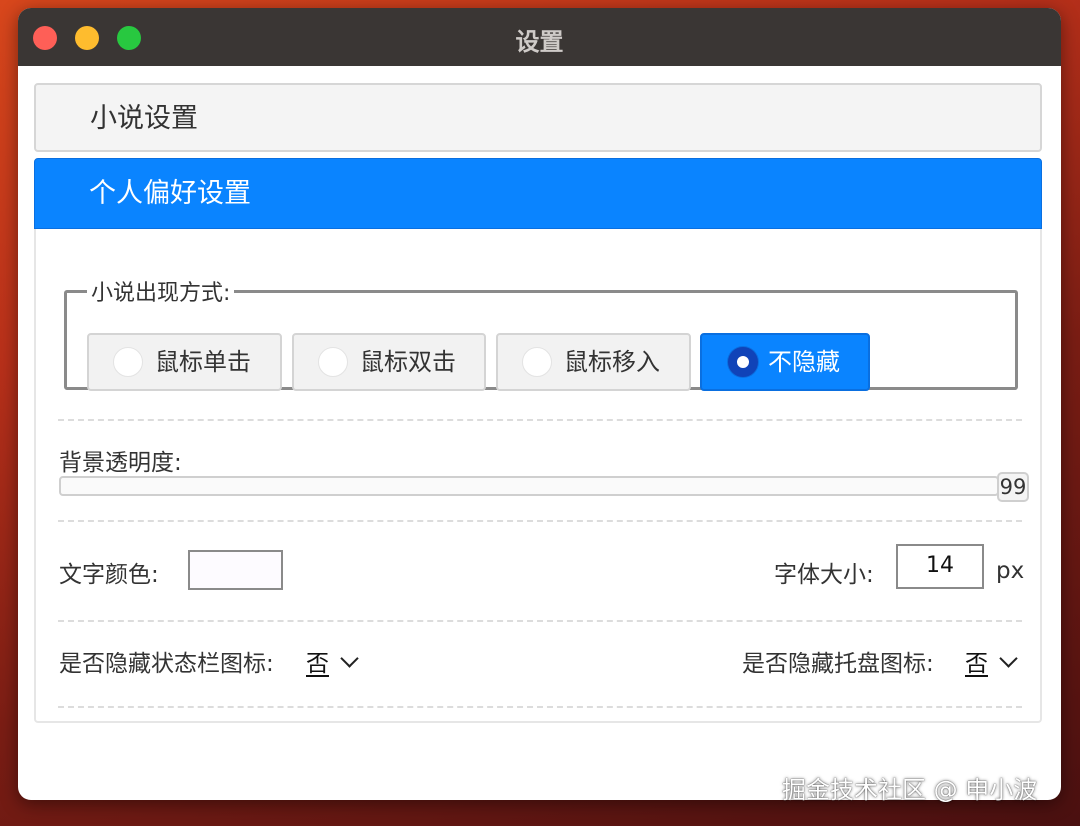 The height and width of the screenshot is (826, 1080). What do you see at coordinates (109, 575) in the screenshot?
I see `text-color-label: 文字颜色:` at bounding box center [109, 575].